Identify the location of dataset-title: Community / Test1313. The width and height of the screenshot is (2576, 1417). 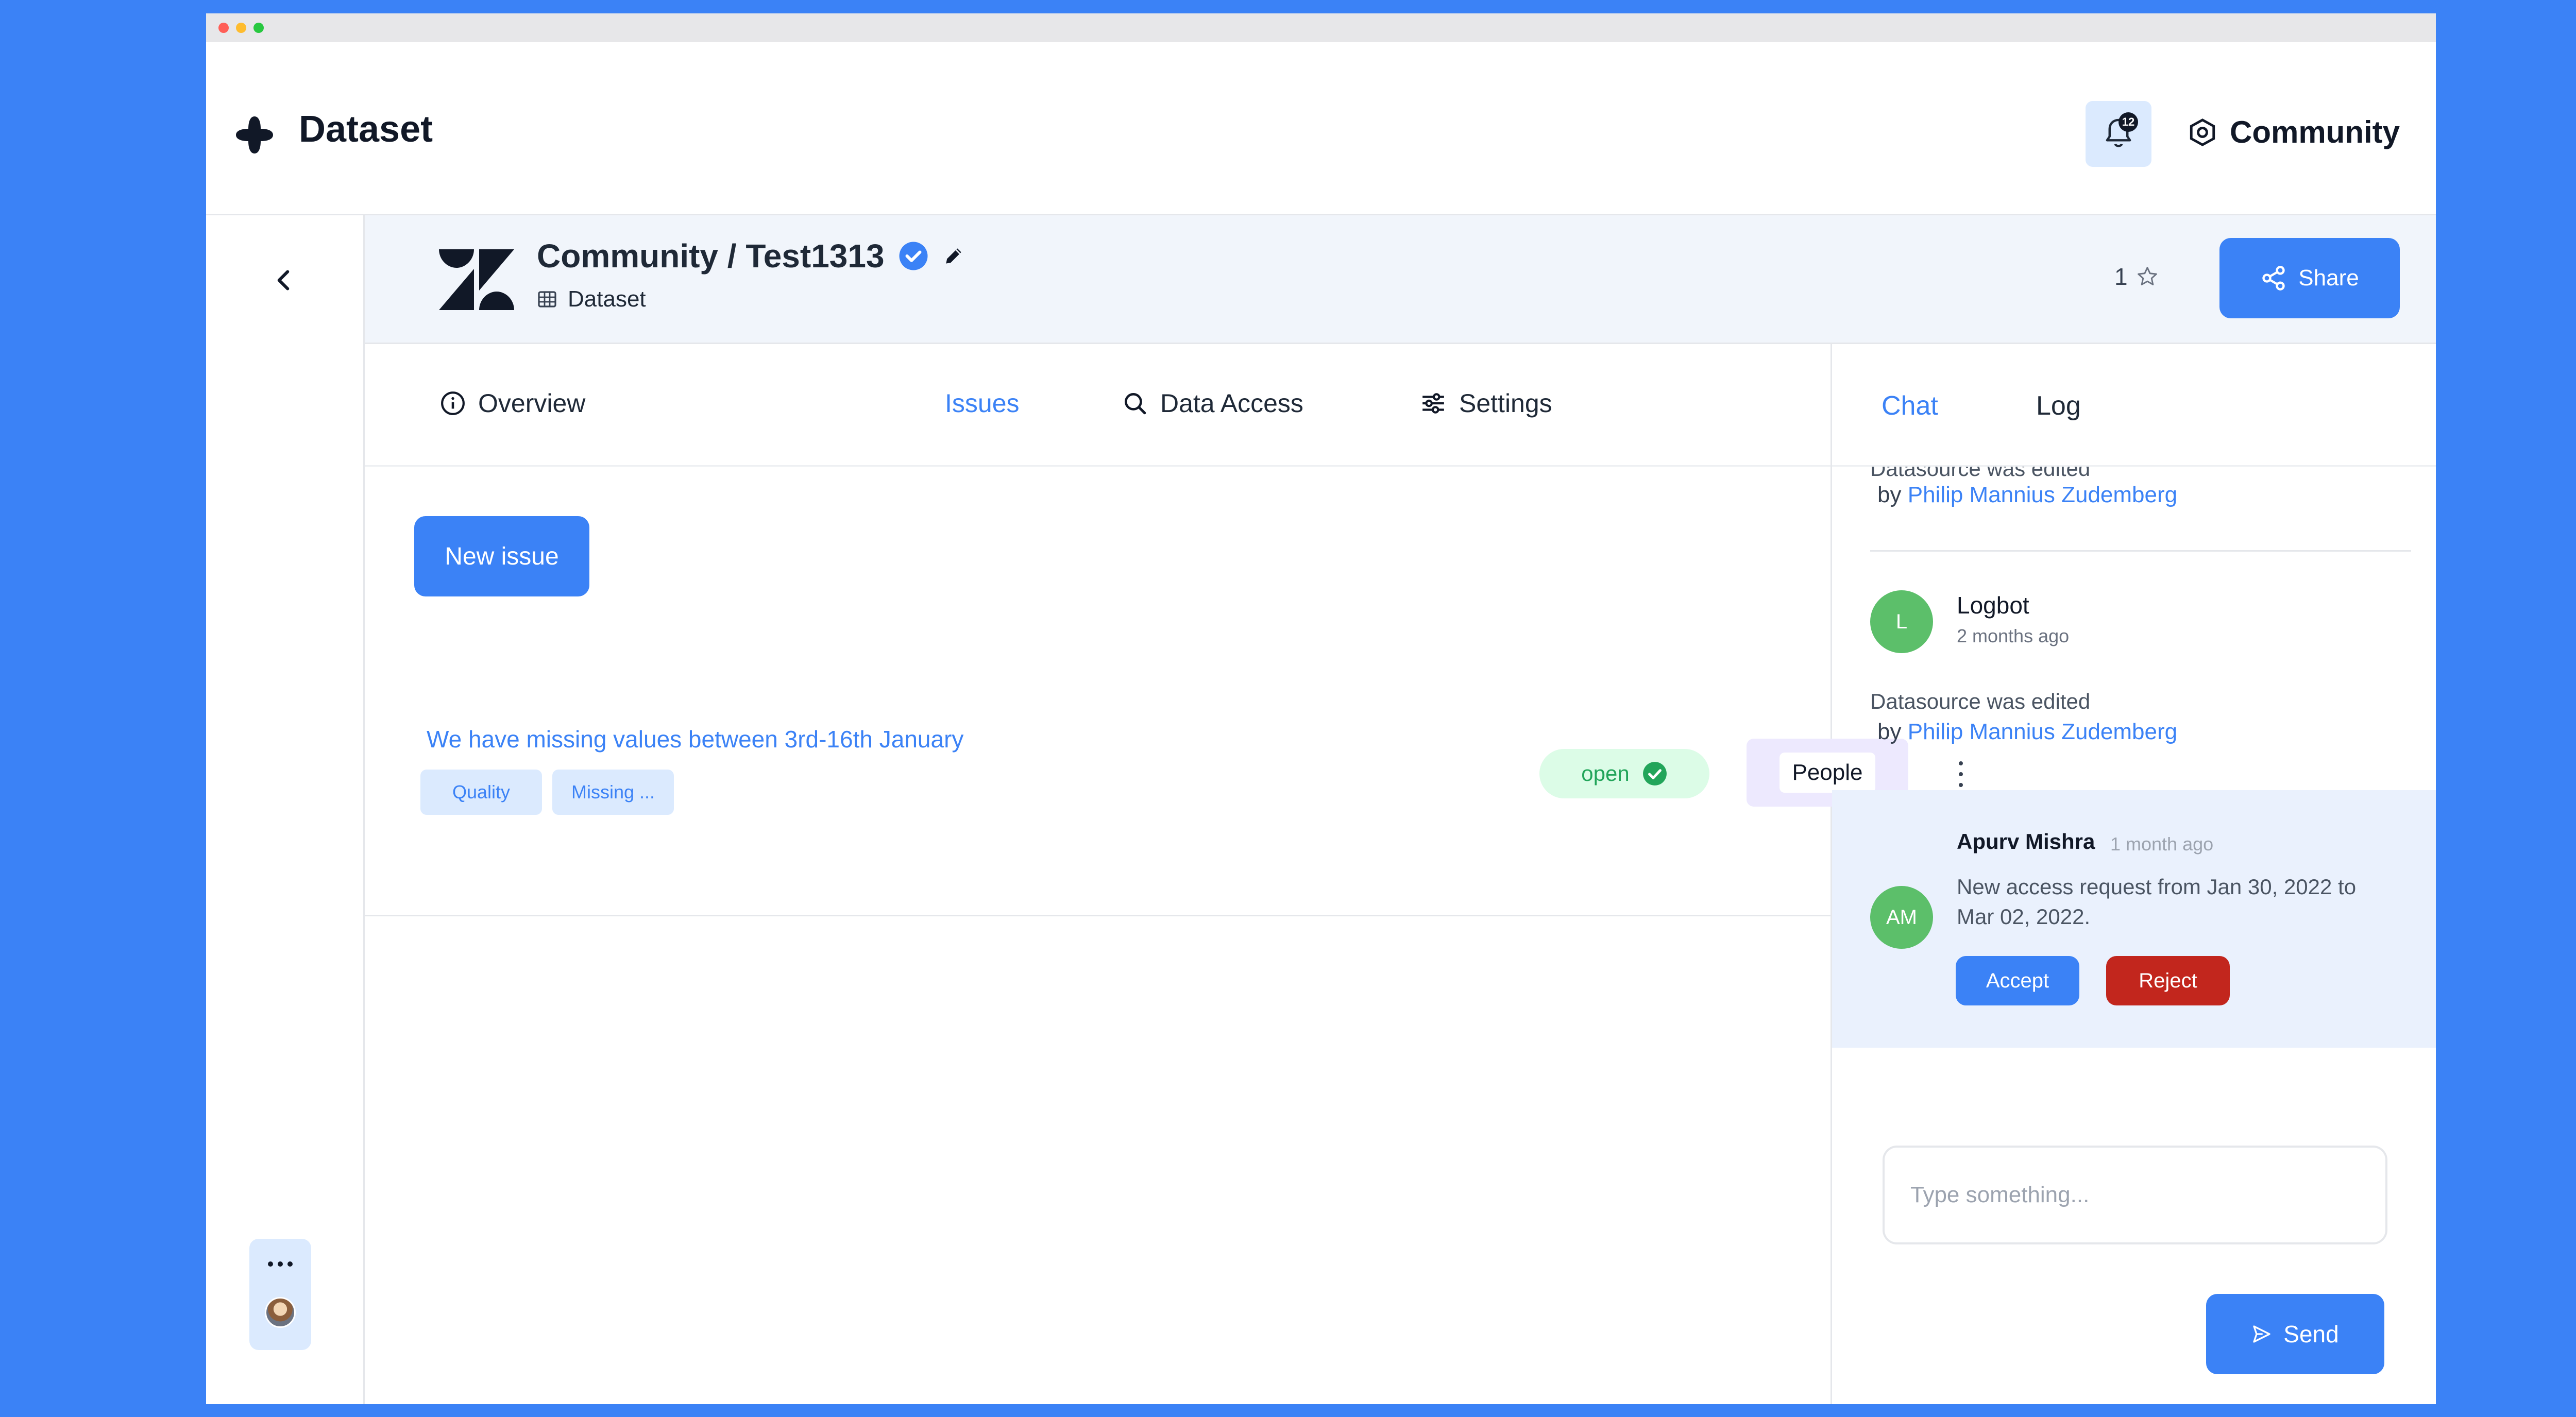
(711, 256).